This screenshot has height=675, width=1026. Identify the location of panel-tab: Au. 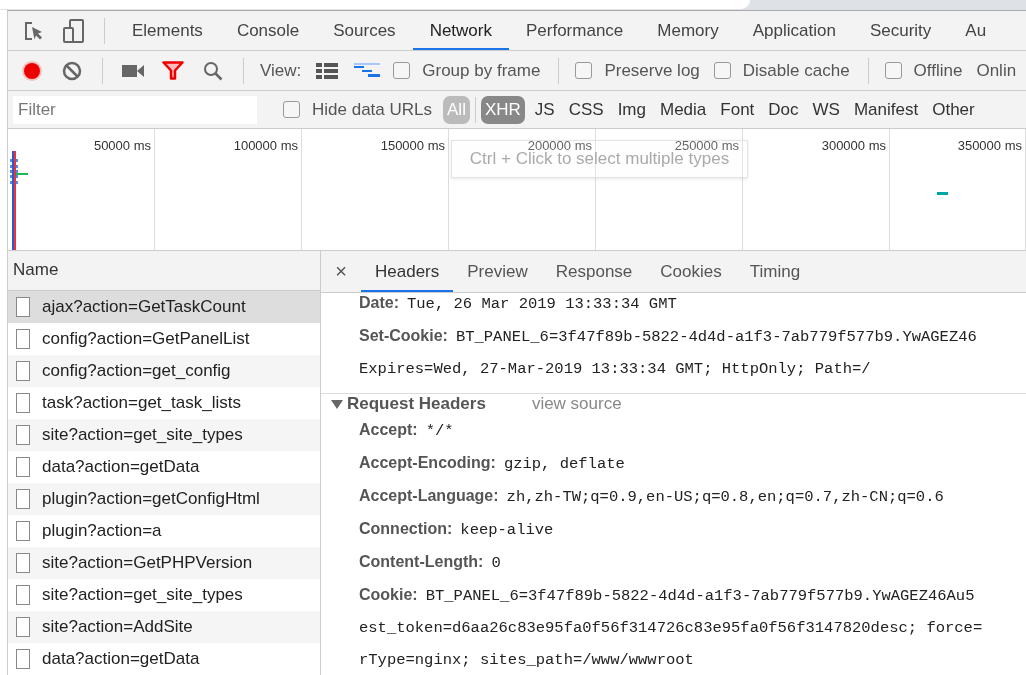
(976, 30).